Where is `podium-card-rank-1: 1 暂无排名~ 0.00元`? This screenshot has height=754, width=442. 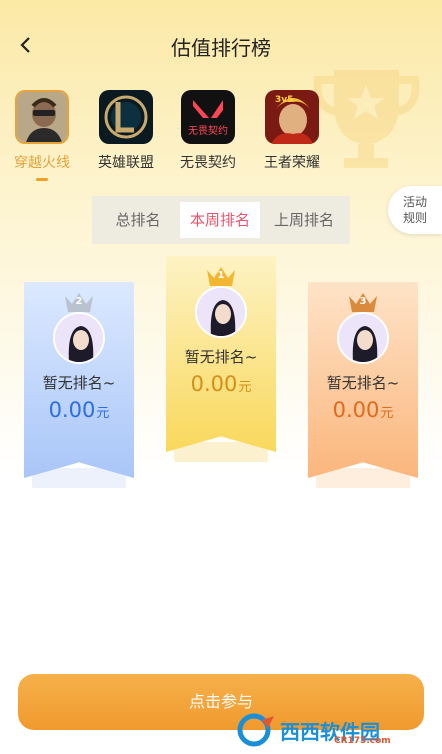
podium-card-rank-1: 1 暂无排名~ 0.00元 is located at coordinates (221, 359).